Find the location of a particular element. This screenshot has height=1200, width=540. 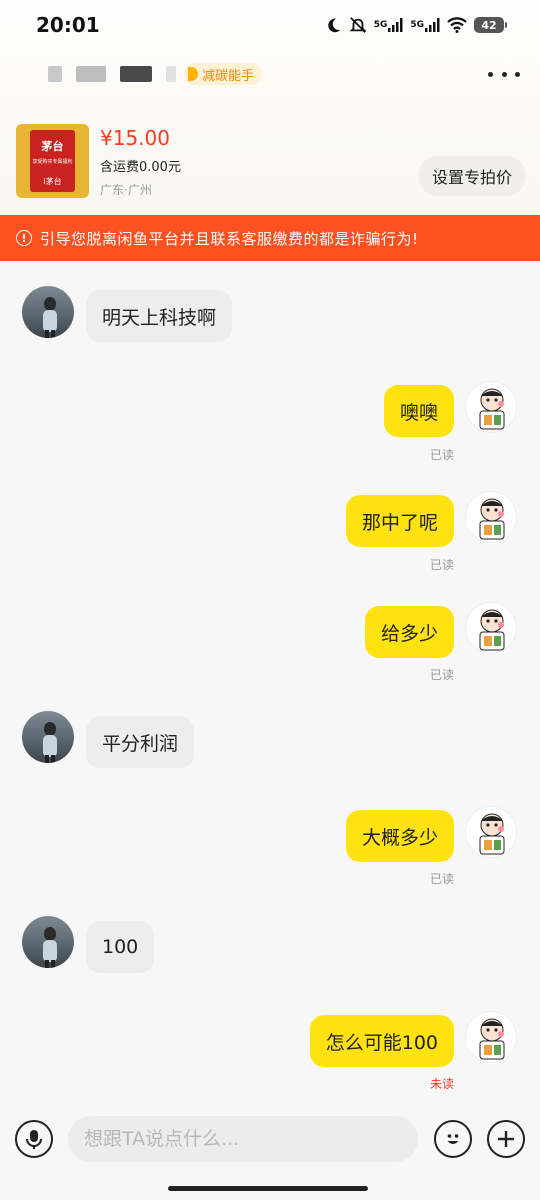

battery-icon: 42 is located at coordinates (490, 25).